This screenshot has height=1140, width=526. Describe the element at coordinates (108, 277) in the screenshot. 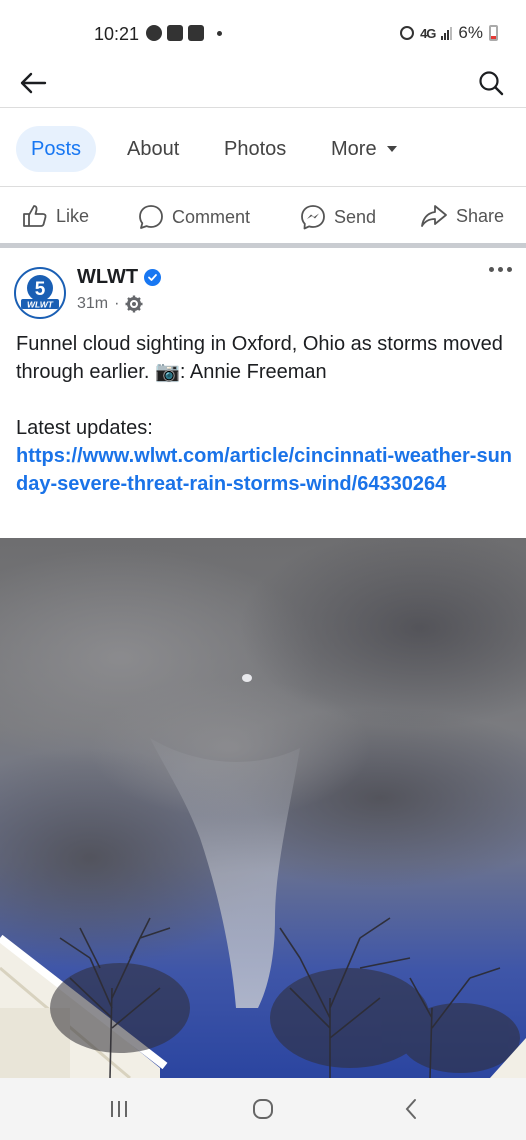

I see `page-name-text: WLWT` at that location.